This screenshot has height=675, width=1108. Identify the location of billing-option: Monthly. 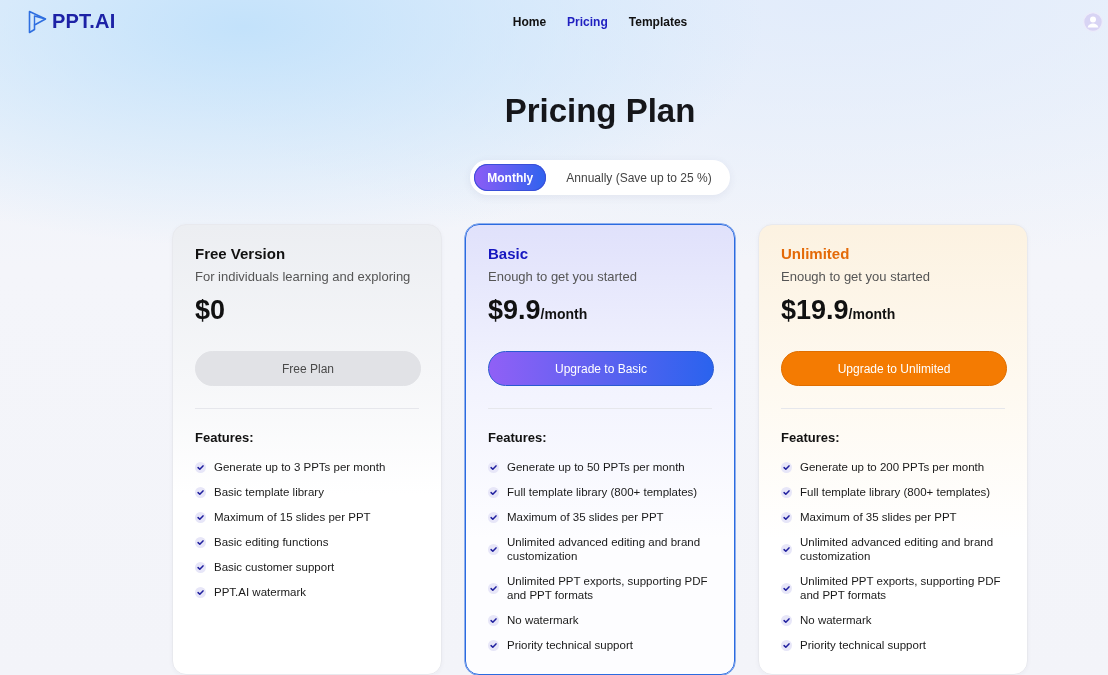
(510, 177).